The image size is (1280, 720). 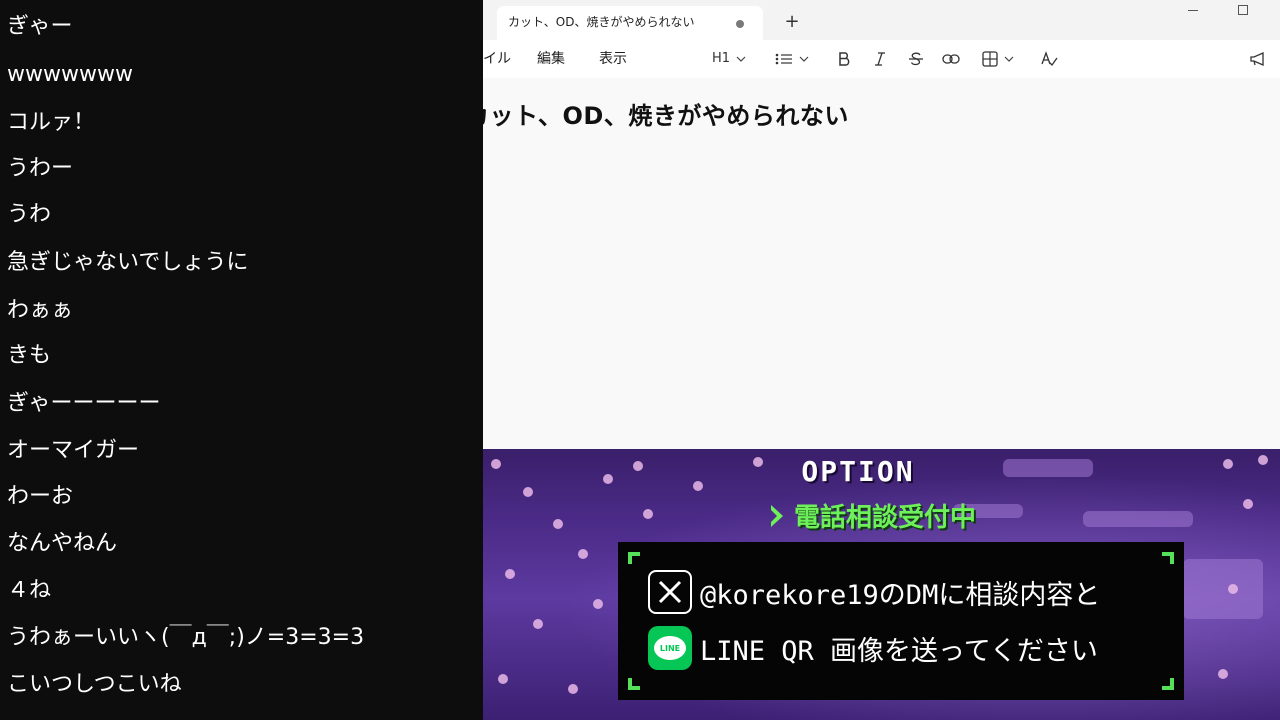 I want to click on minimize-button, so click(x=1194, y=12).